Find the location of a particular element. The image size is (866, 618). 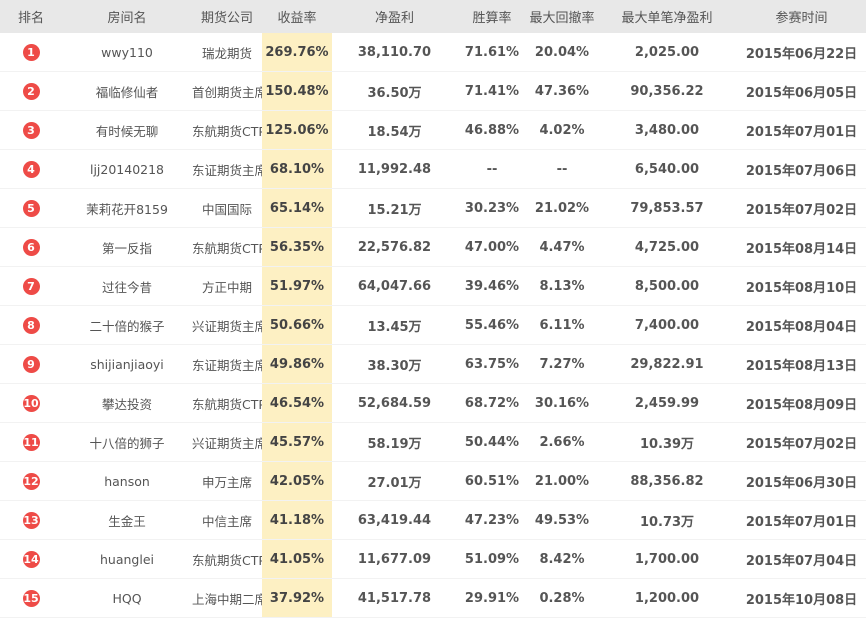

cell-date: 2015年08月10日 is located at coordinates (801, 286).